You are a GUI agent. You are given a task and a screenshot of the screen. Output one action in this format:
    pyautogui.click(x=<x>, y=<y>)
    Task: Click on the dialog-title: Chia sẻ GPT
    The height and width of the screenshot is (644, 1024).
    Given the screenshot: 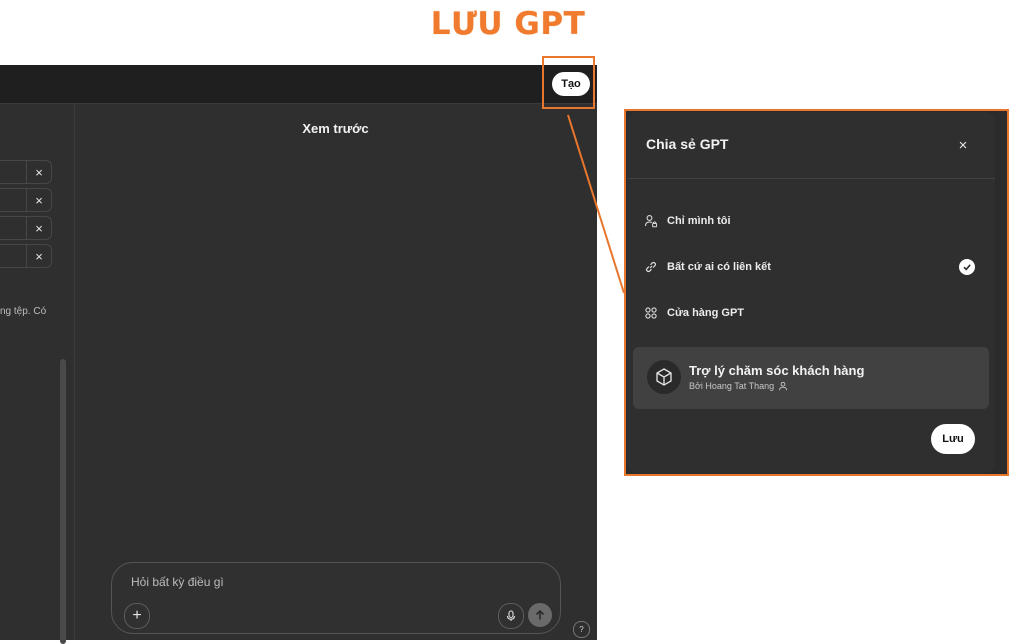 What is the action you would take?
    pyautogui.click(x=687, y=144)
    